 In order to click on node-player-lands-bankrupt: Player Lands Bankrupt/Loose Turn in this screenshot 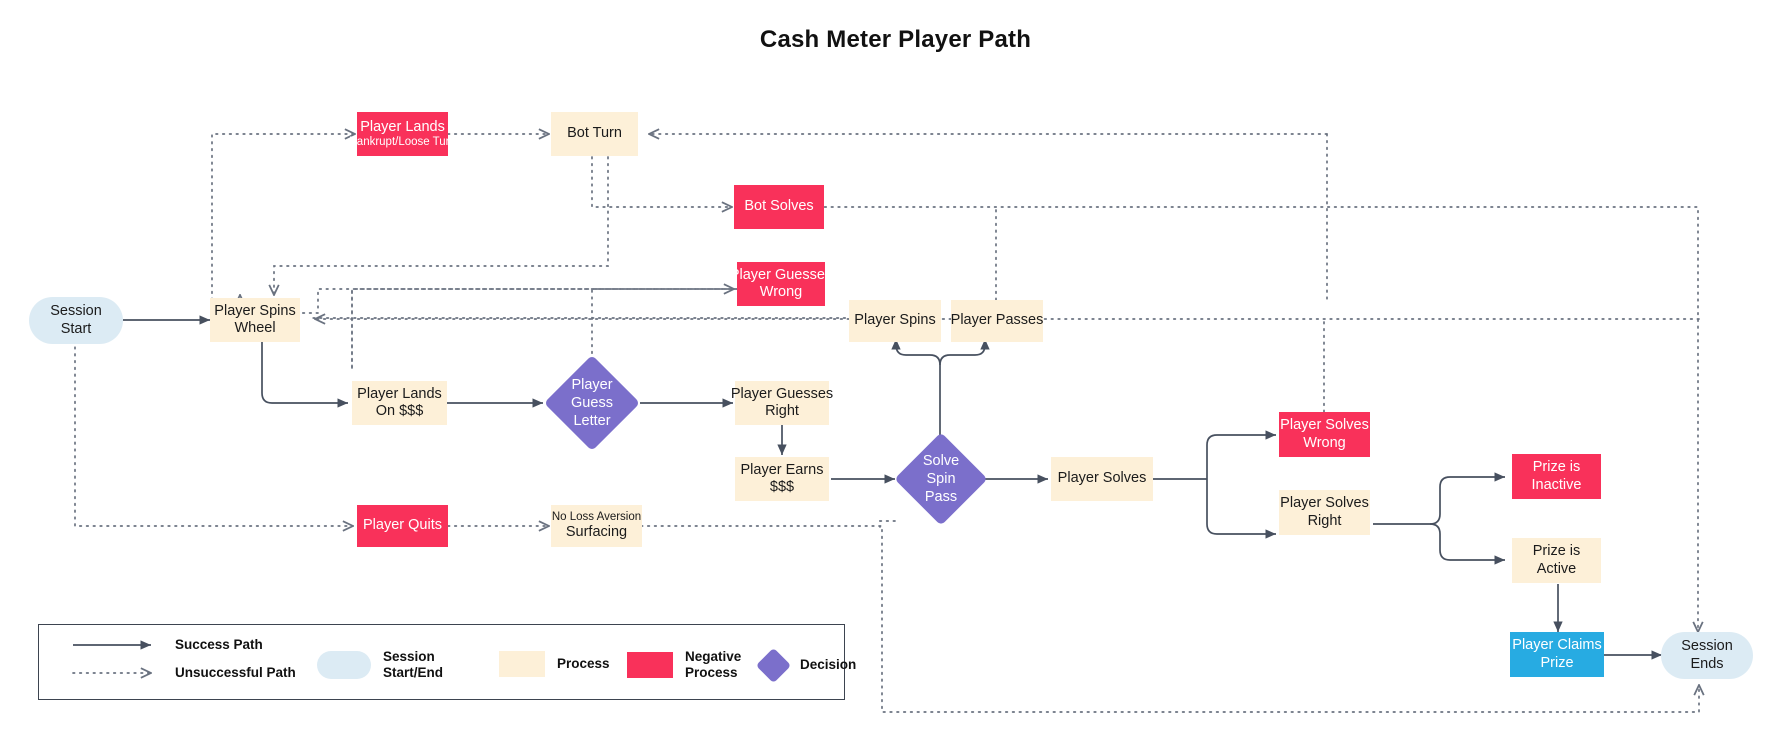, I will do `click(402, 134)`.